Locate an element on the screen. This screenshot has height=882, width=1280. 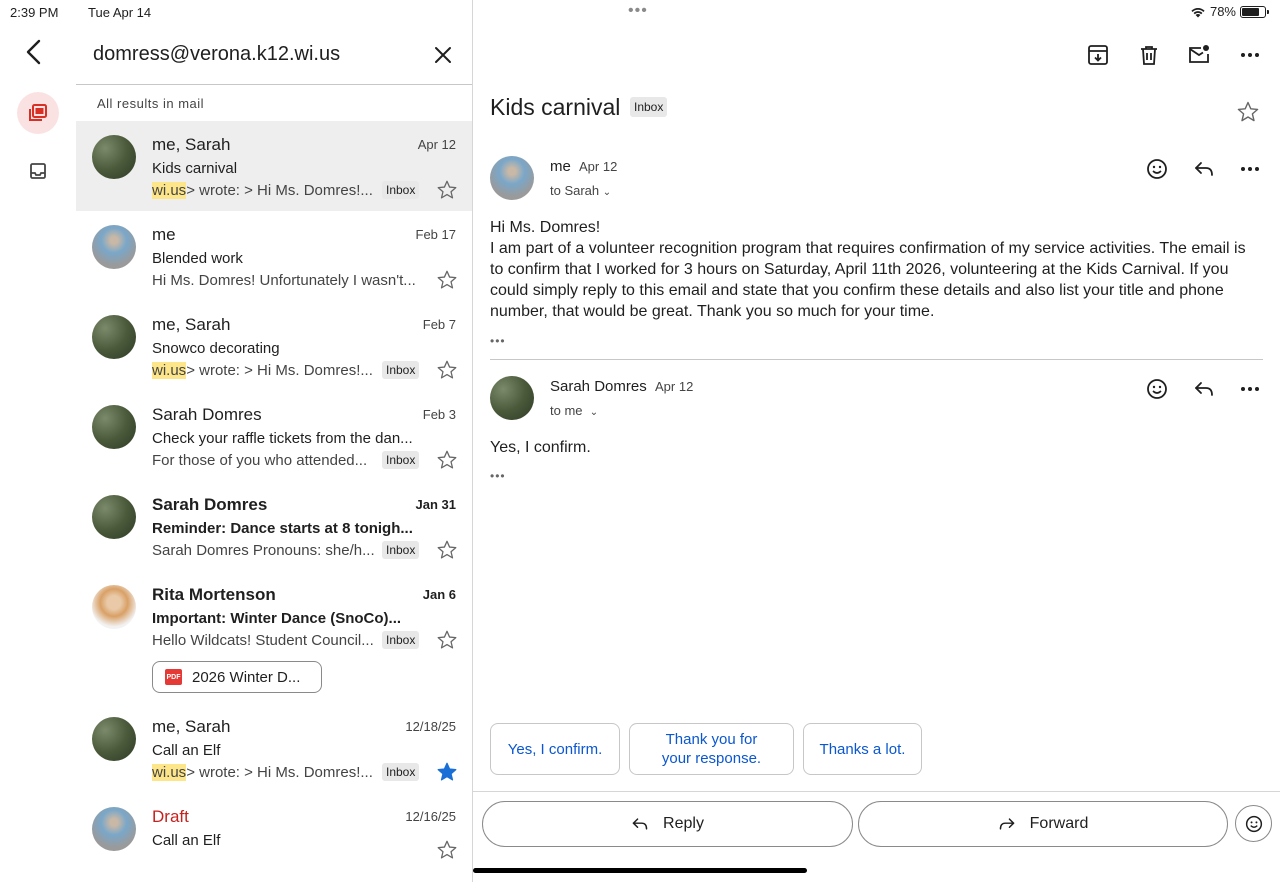
battery-icon is located at coordinates (1254, 11).